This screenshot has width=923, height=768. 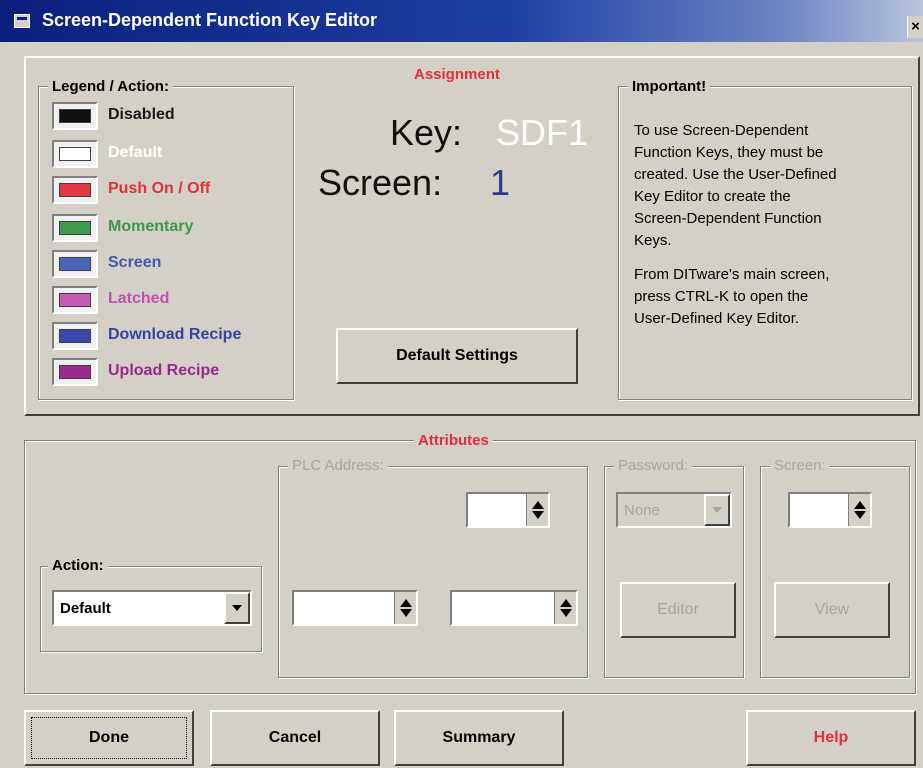 I want to click on title-bar: Screen-Dependent Function Key Editor ×, so click(x=461, y=21).